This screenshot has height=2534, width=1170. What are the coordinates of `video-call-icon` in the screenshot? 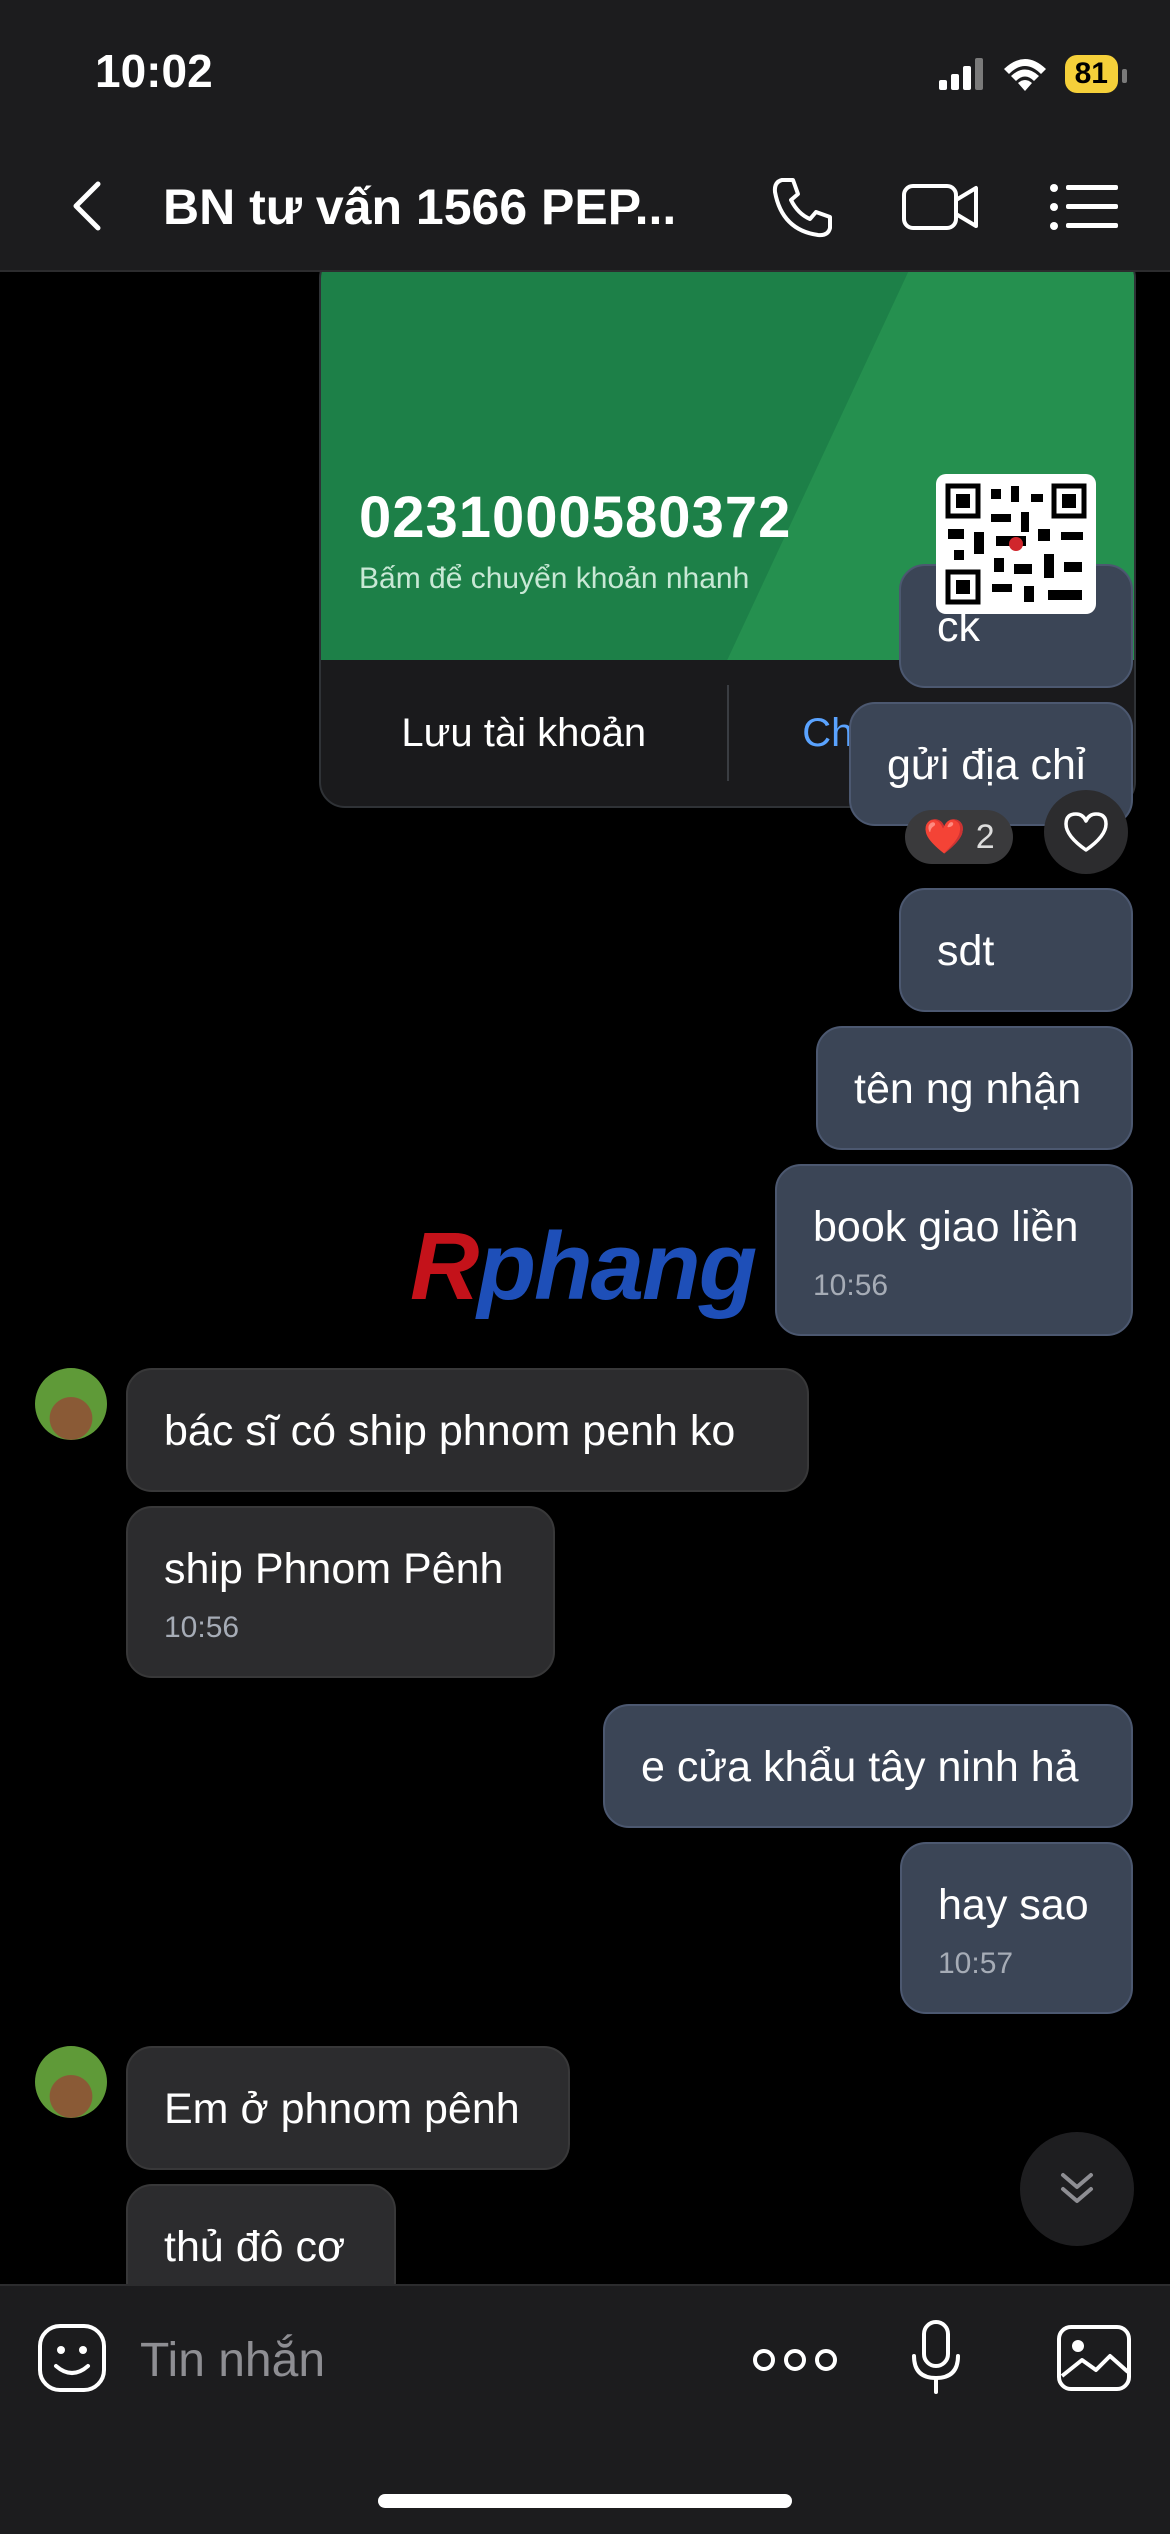 It's located at (940, 207).